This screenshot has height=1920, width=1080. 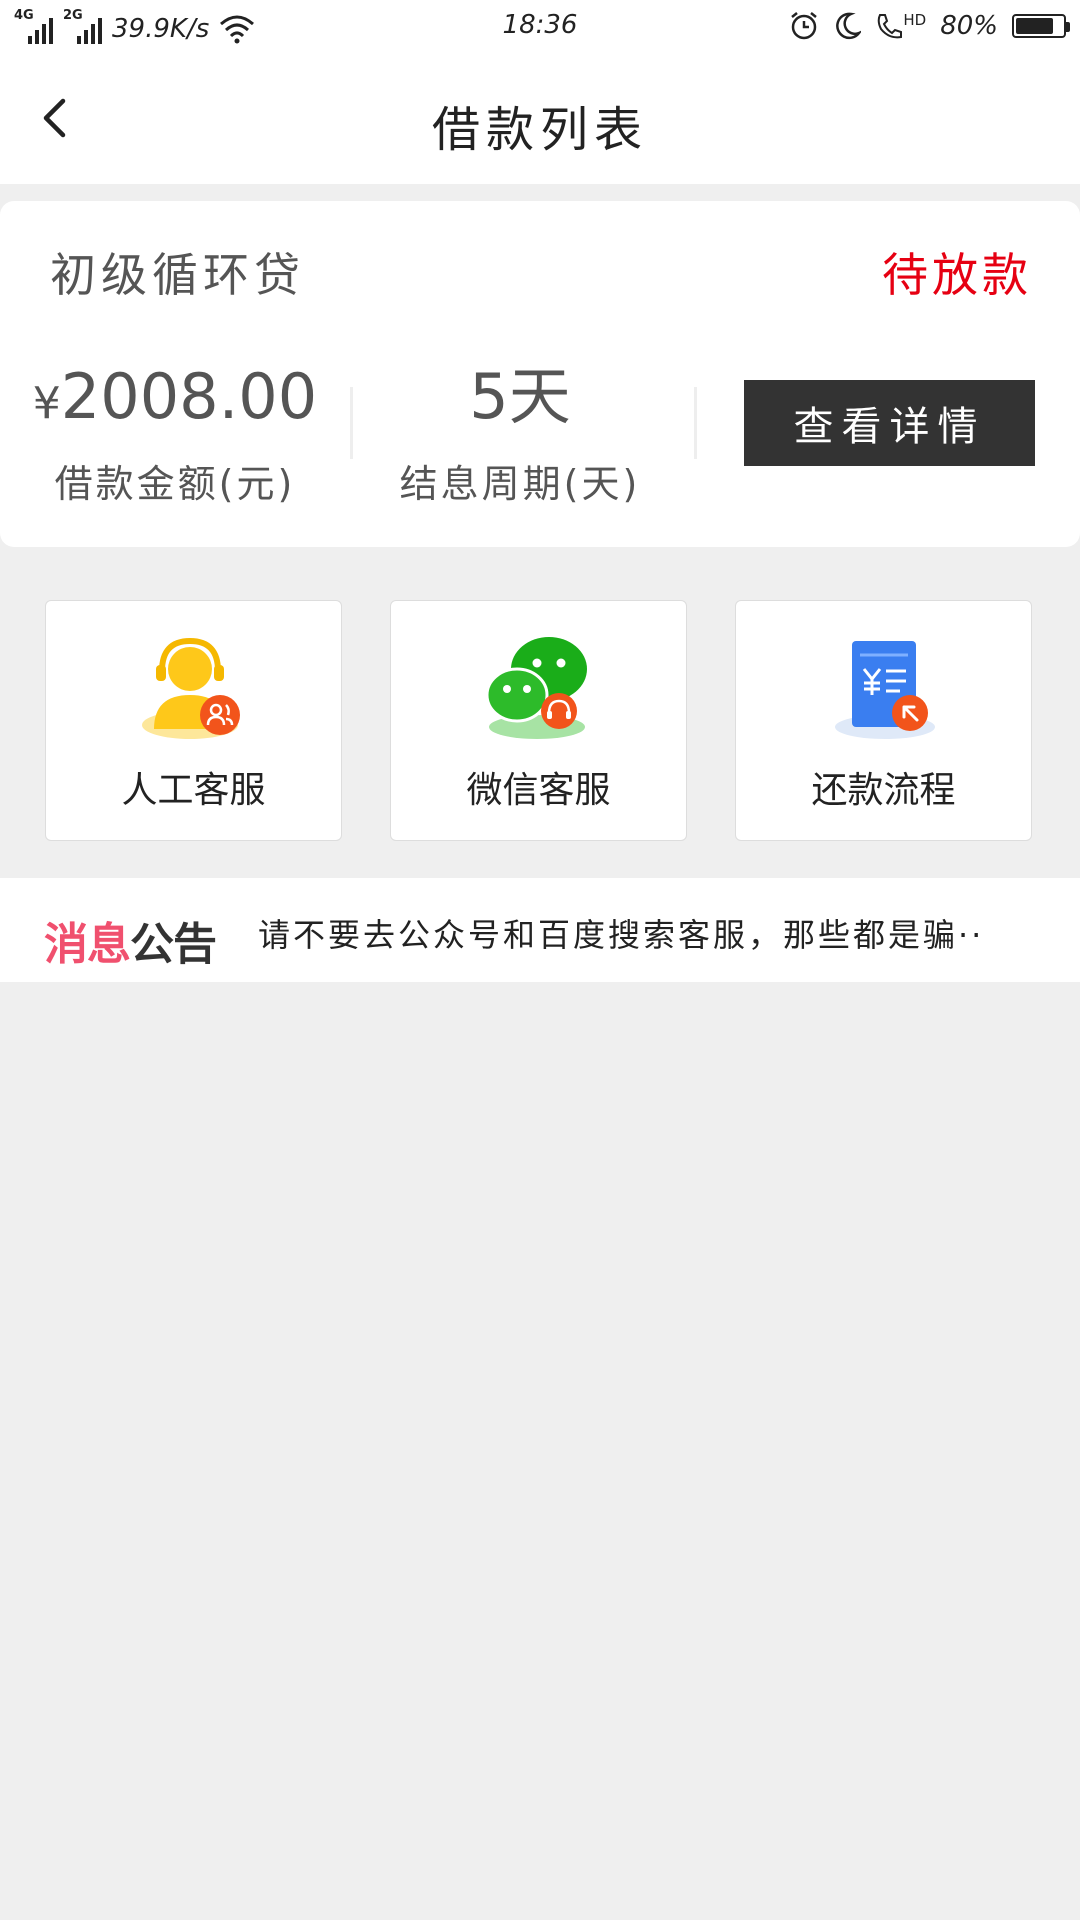 I want to click on status-bar: 4G 2G 39.9K/s 18:36 HD 80%, so click(x=540, y=26).